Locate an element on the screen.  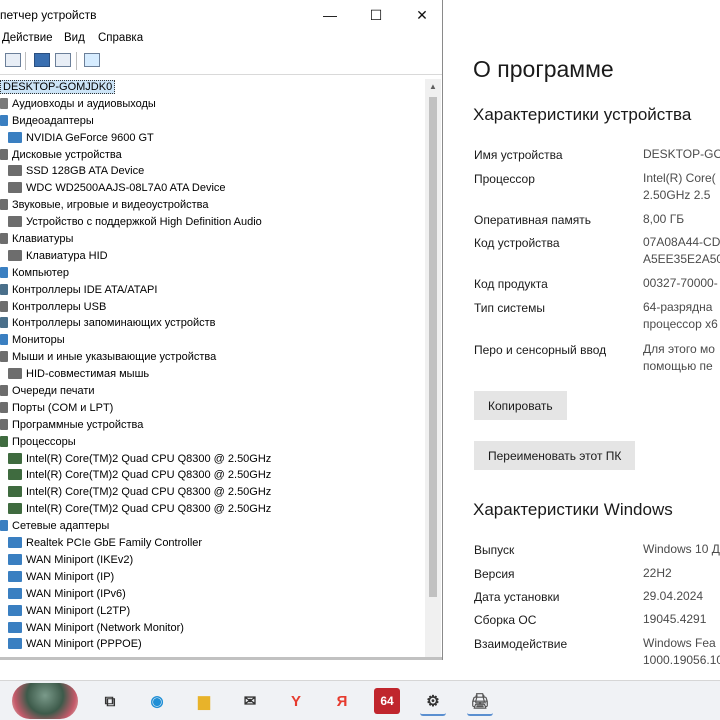
computer-icon is located at coordinates (4, 272).